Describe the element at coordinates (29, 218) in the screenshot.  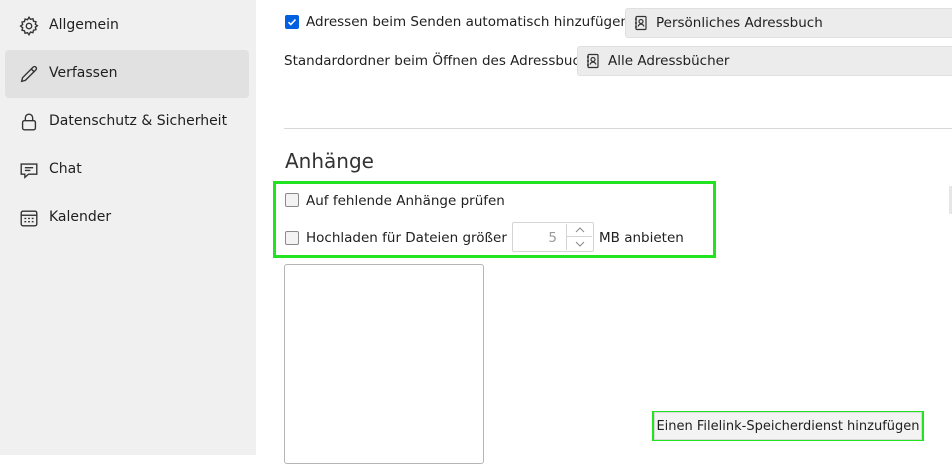
I see `calendar-icon` at that location.